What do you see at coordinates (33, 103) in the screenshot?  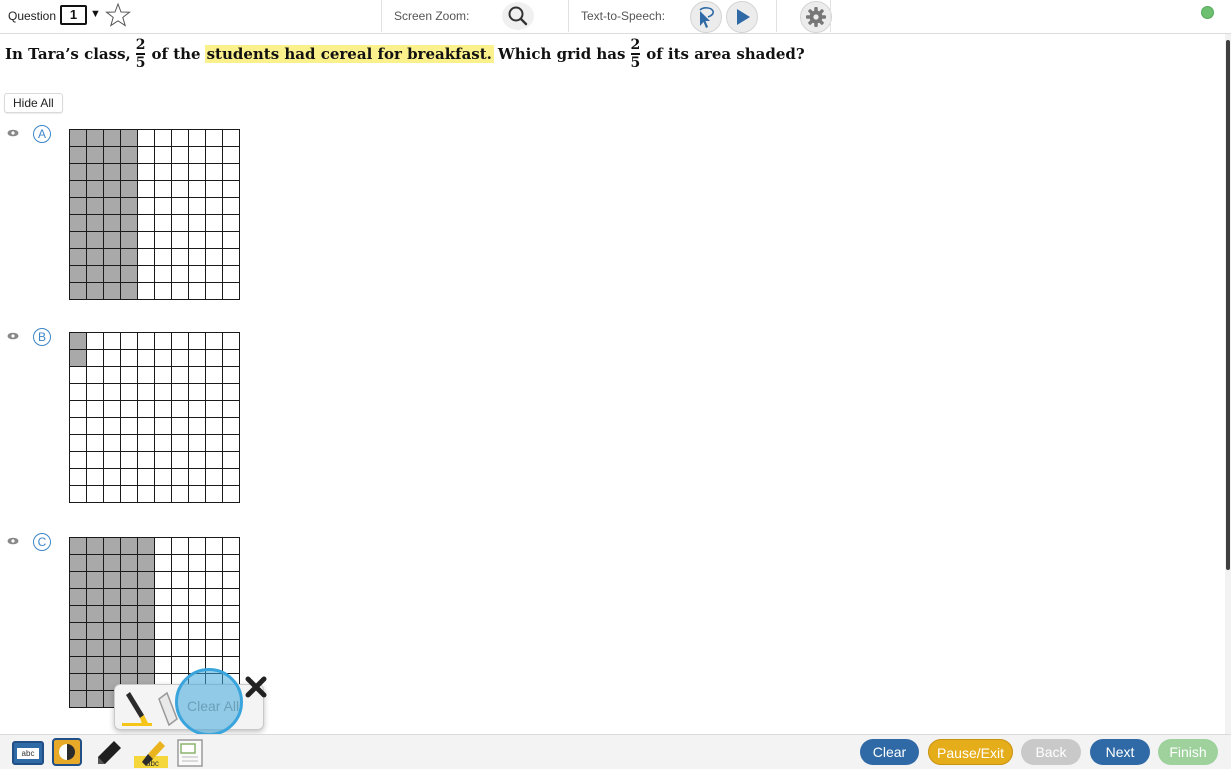 I see `hide-all-button: Hide All` at bounding box center [33, 103].